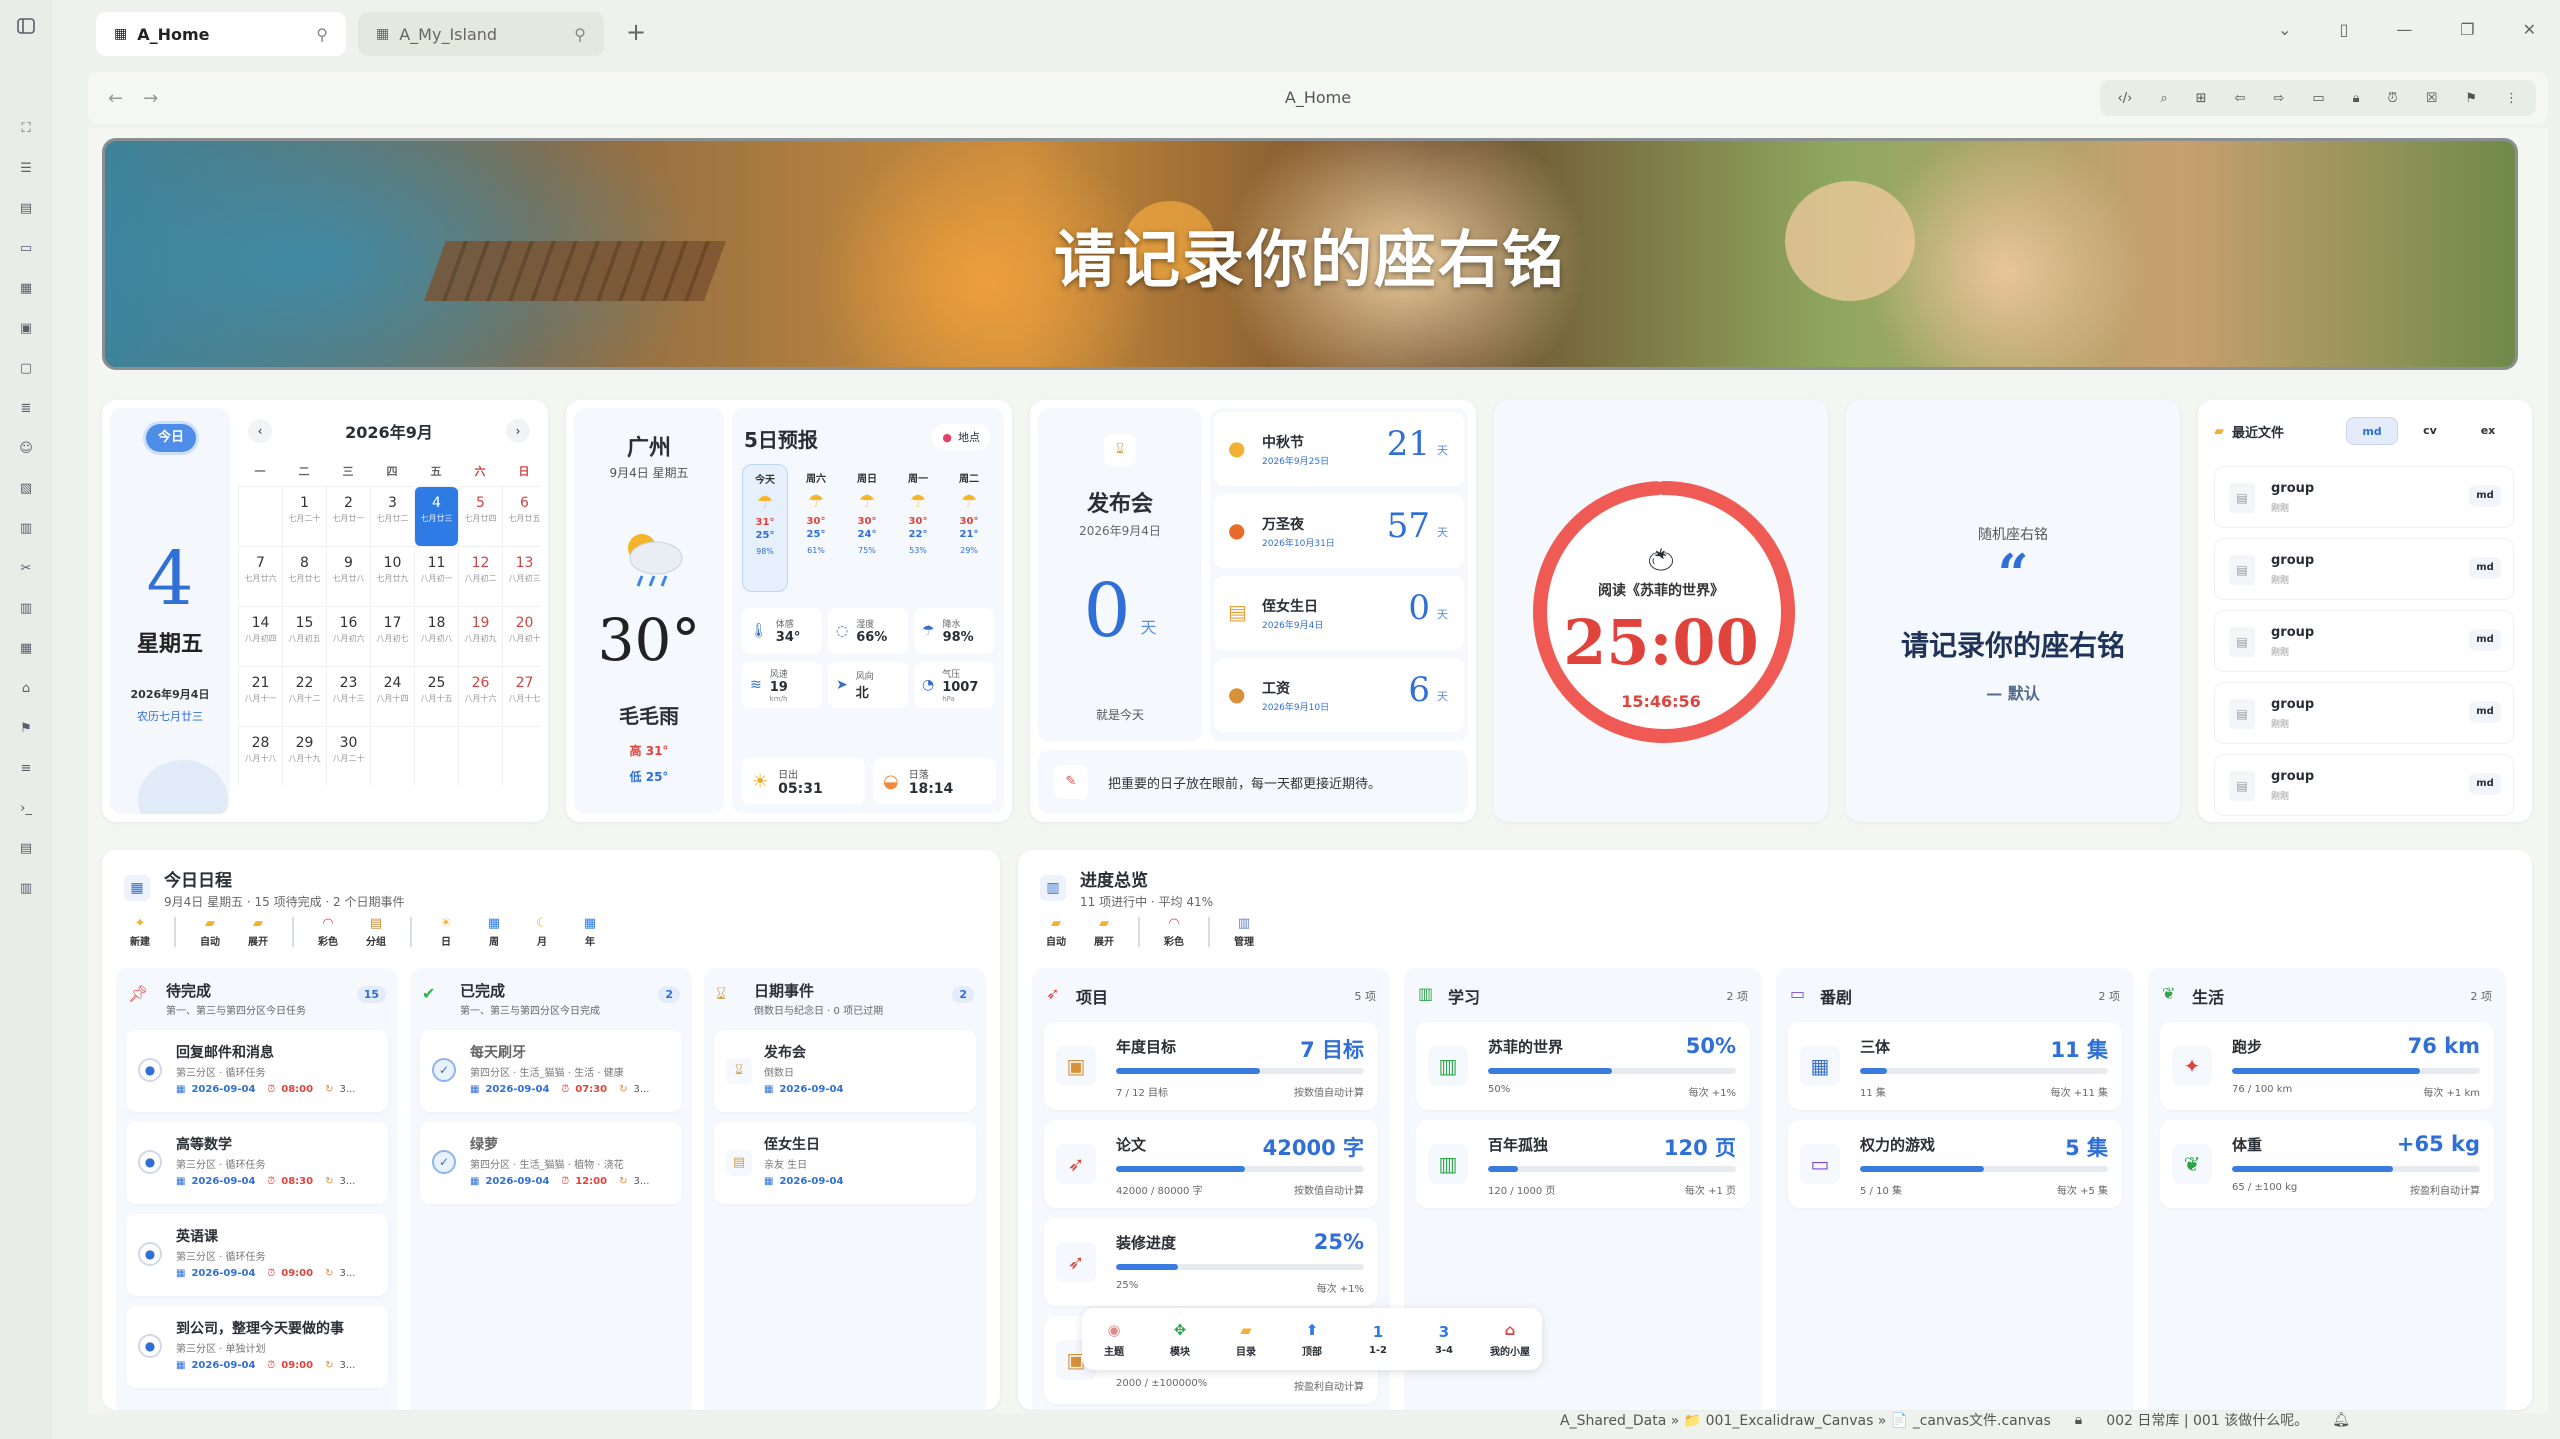 This screenshot has height=1439, width=2560. What do you see at coordinates (2529, 29) in the screenshot?
I see `close-icon: ✕` at bounding box center [2529, 29].